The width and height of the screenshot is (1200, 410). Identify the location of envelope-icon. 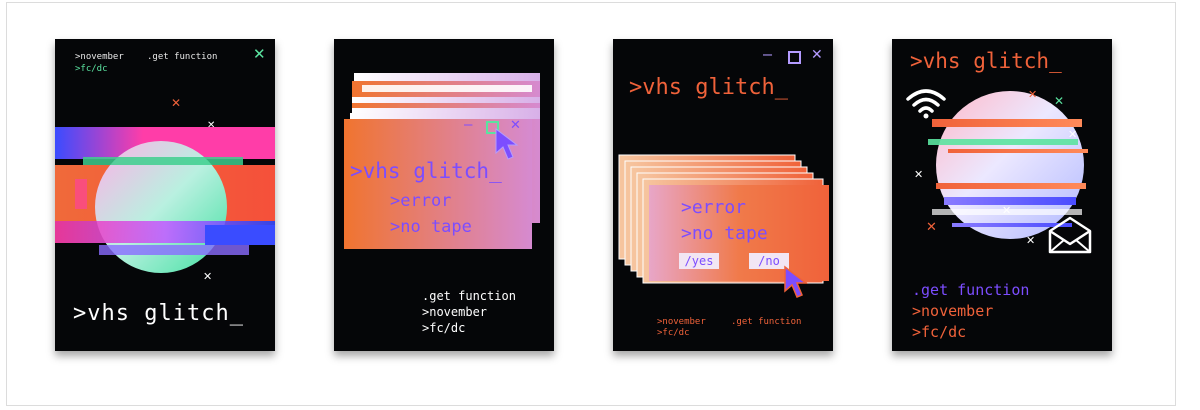
(1070, 235).